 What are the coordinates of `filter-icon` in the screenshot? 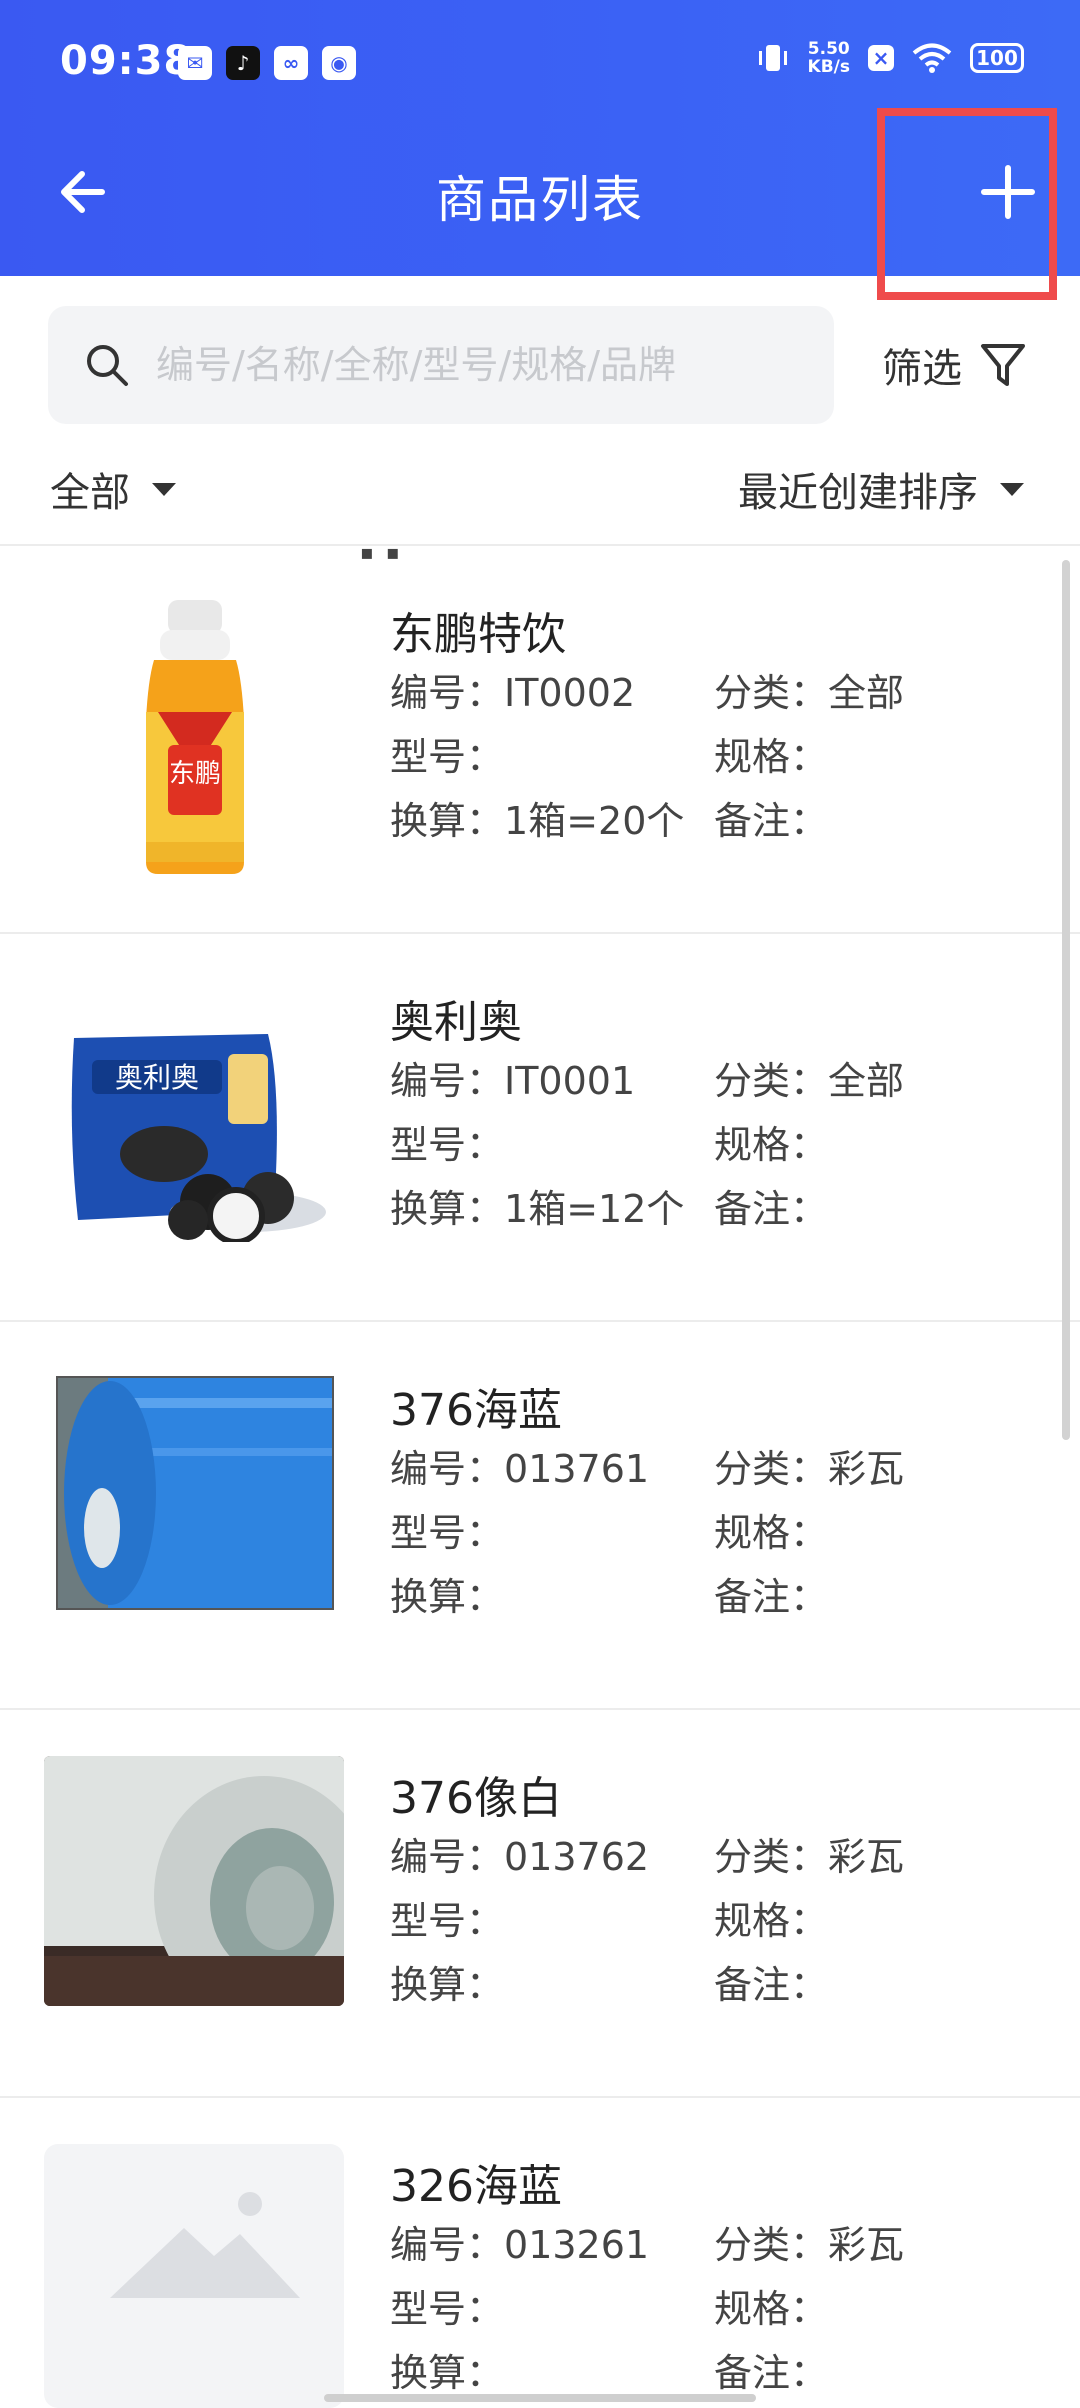 It's located at (1003, 365).